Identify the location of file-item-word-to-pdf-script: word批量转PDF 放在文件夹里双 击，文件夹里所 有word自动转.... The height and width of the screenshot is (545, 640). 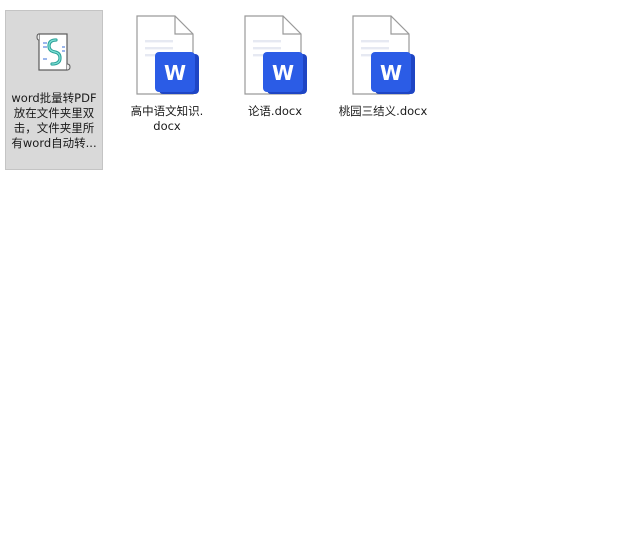
(54, 90).